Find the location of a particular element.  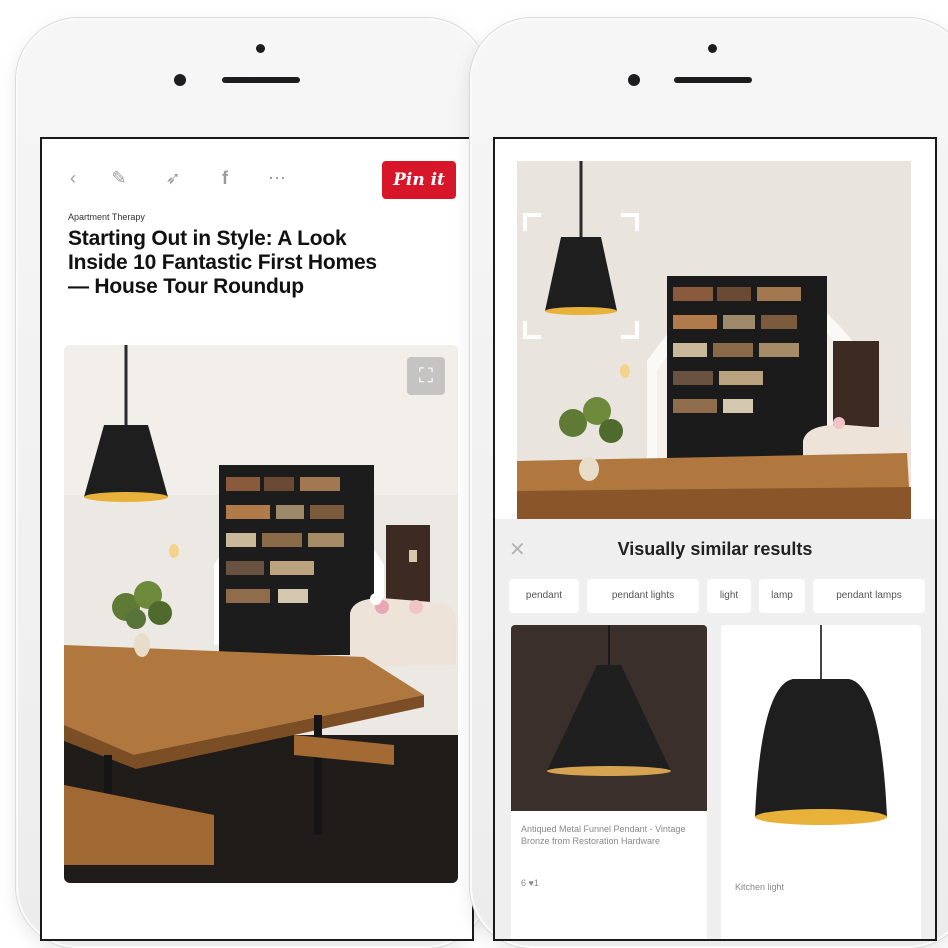

results-title: Visually similar results is located at coordinates (715, 549).